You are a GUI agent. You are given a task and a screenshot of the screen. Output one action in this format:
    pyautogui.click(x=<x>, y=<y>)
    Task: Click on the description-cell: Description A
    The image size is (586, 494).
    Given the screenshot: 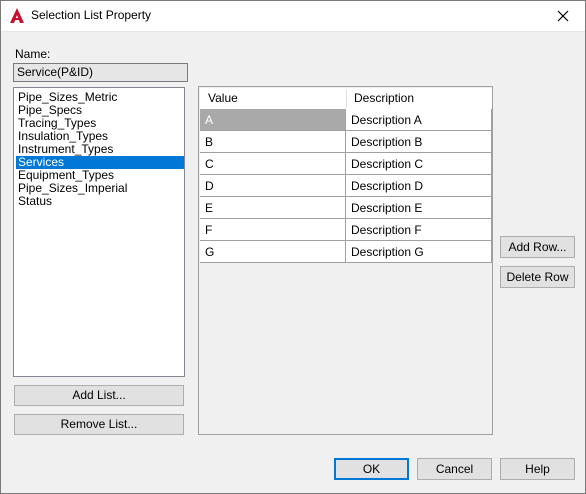 What is the action you would take?
    pyautogui.click(x=419, y=120)
    